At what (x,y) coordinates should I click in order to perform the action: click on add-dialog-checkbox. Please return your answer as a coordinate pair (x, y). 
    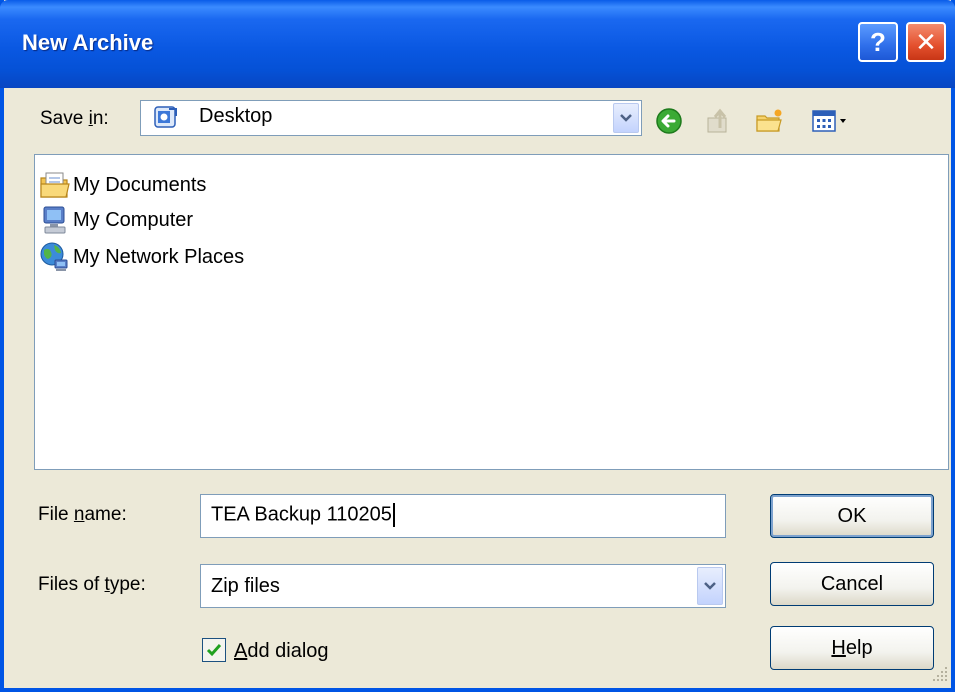
    Looking at the image, I should click on (214, 650).